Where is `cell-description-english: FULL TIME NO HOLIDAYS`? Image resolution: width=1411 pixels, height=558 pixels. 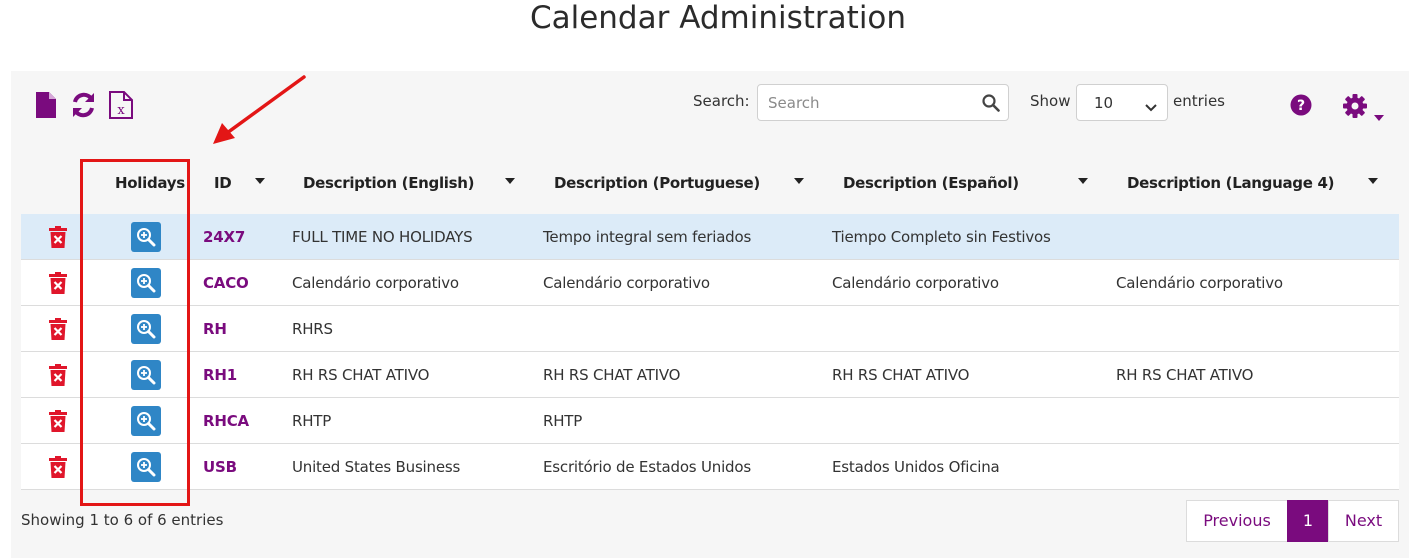
cell-description-english: FULL TIME NO HOLIDAYS is located at coordinates (382, 237).